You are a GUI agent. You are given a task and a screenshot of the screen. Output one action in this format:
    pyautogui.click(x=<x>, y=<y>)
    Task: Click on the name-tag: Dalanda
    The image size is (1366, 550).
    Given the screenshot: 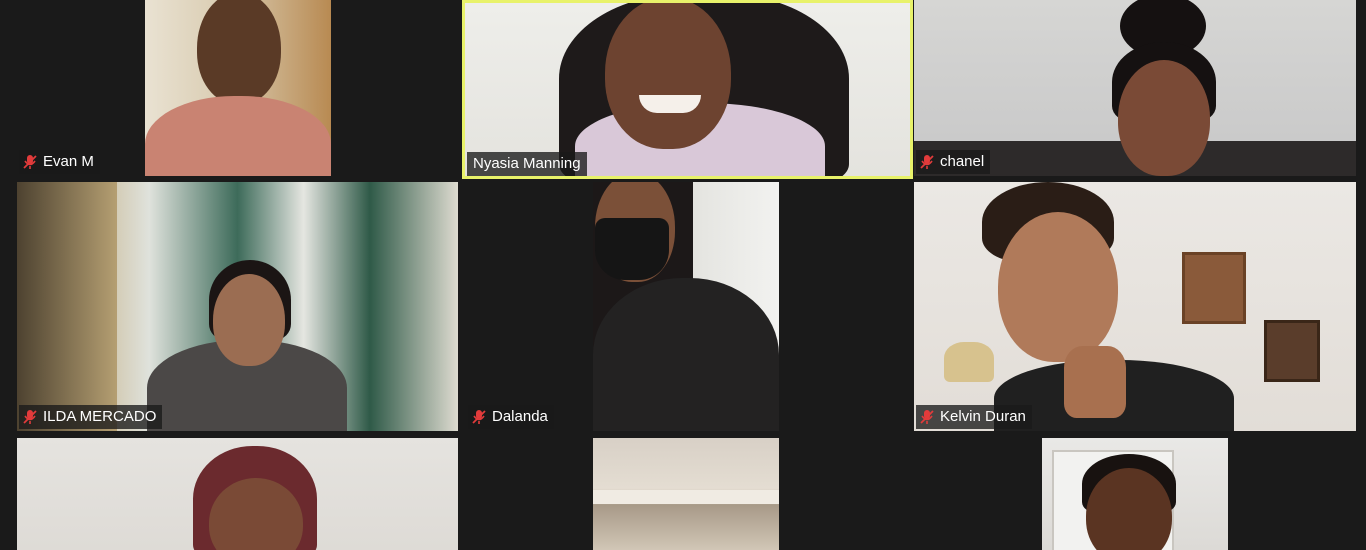 What is the action you would take?
    pyautogui.click(x=511, y=417)
    